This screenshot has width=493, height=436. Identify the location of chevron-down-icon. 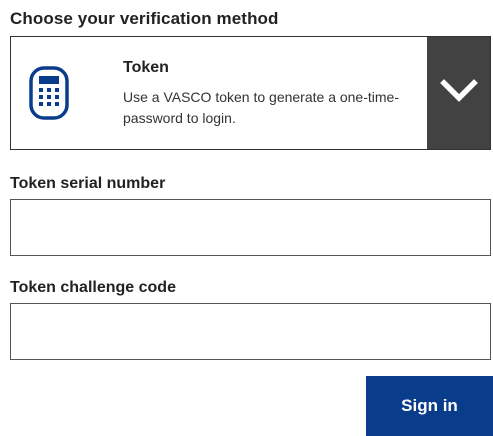
(458, 93).